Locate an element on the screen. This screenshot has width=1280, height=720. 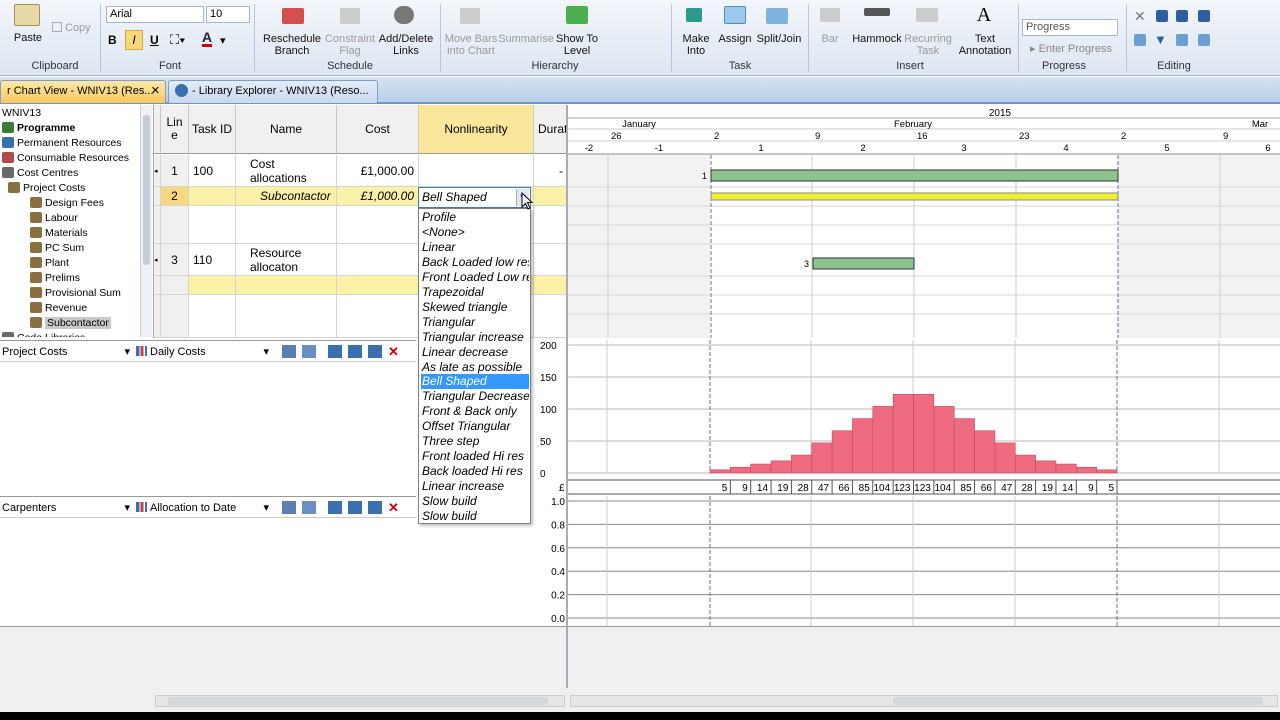
grid-cell-line is located at coordinates (175, 316).